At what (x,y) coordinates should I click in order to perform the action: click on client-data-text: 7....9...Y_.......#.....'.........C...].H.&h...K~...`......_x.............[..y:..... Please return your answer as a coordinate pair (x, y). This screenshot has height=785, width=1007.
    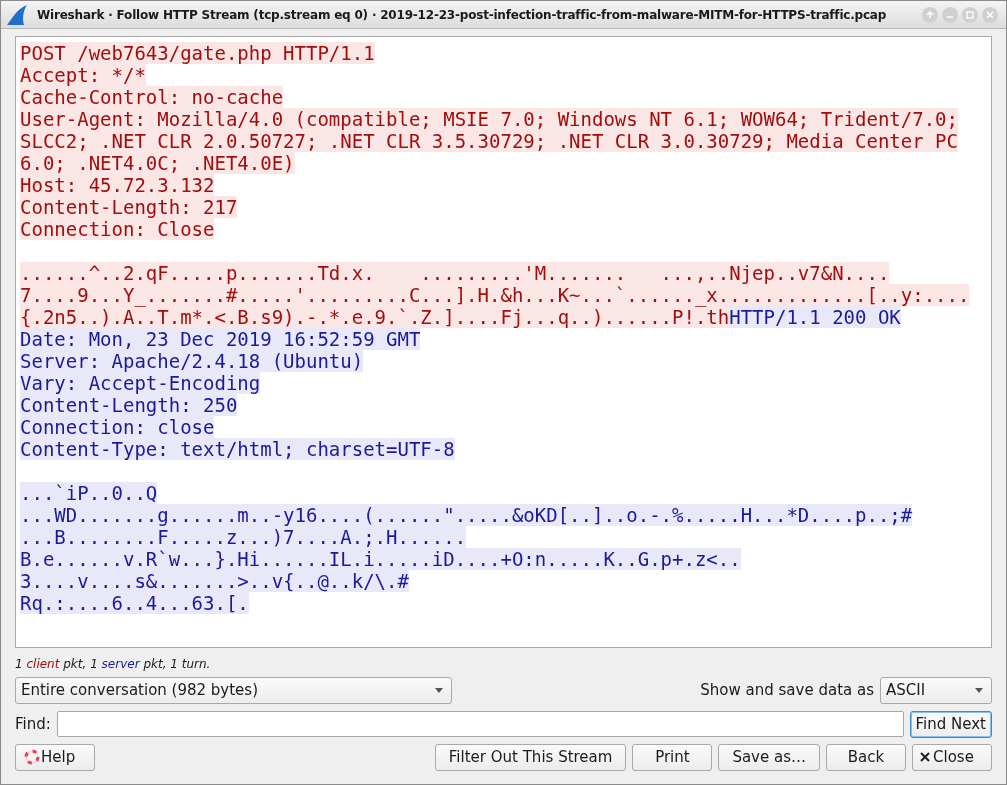
    Looking at the image, I should click on (495, 295).